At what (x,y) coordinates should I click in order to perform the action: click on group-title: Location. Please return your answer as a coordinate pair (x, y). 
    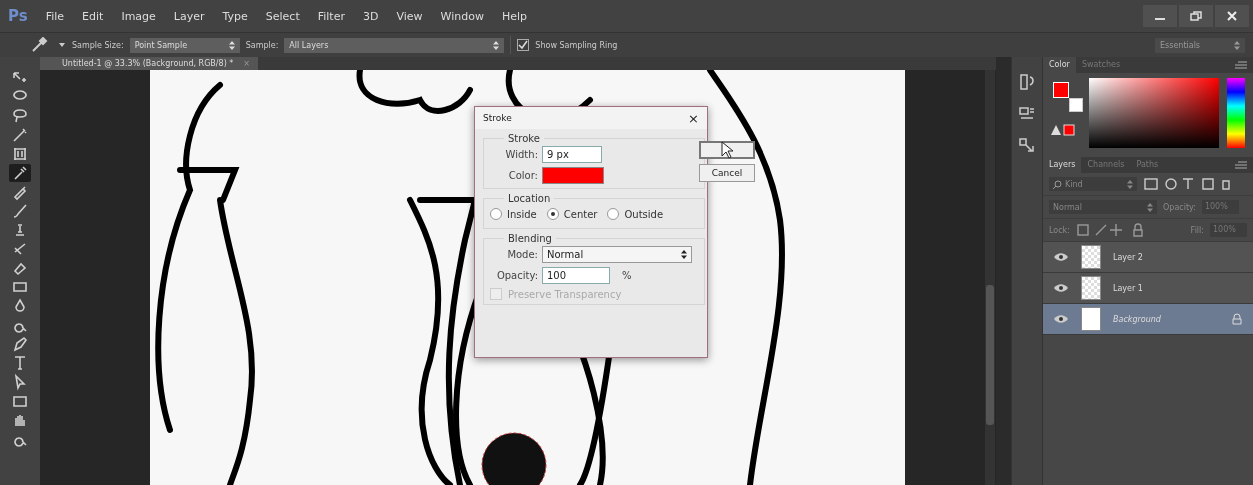
    Looking at the image, I should click on (529, 198).